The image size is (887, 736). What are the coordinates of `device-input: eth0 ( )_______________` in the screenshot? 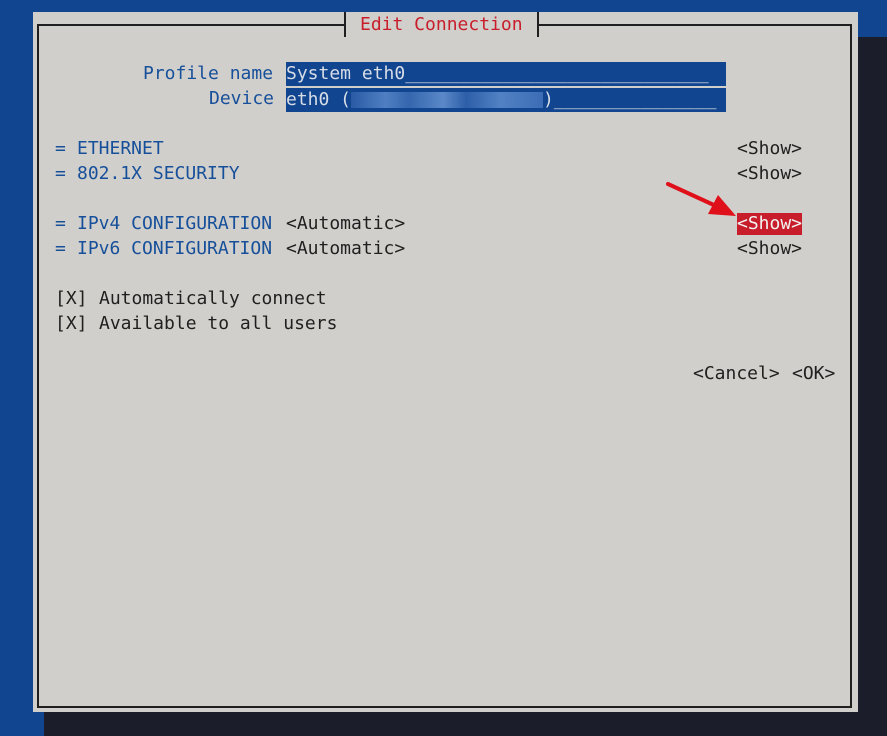 It's located at (506, 100).